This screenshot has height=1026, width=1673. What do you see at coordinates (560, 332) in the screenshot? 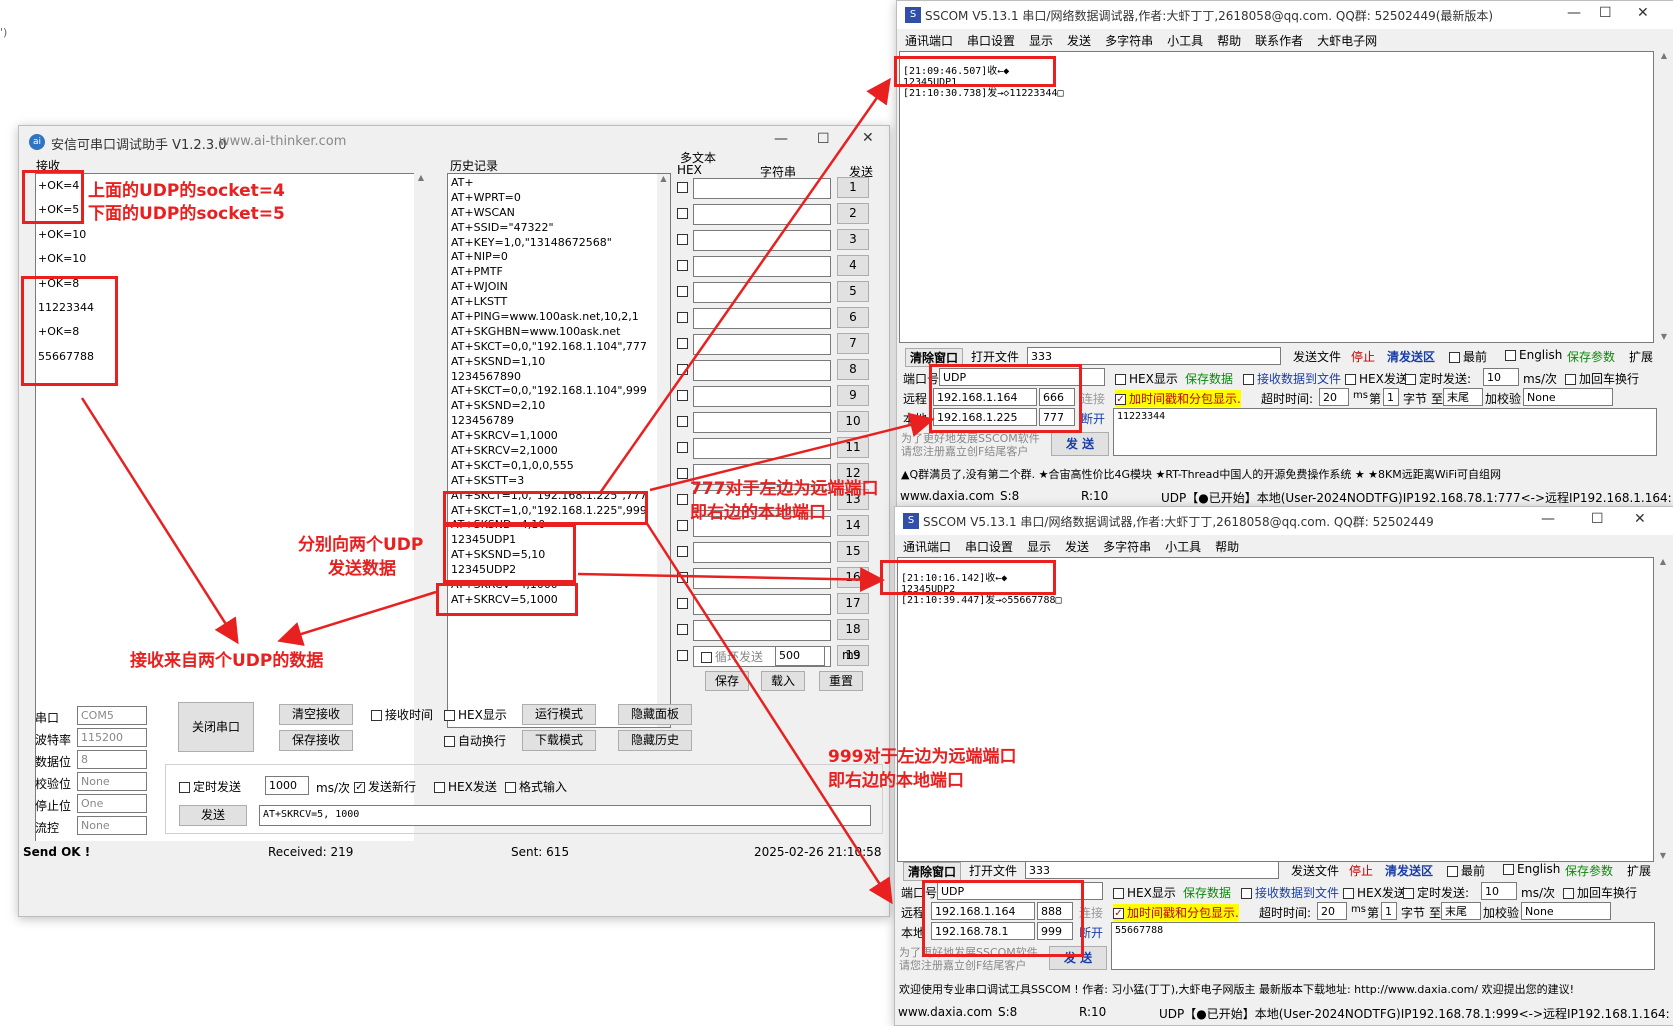
I see `history-item: AT+SKGHBN=www.100ask.net` at bounding box center [560, 332].